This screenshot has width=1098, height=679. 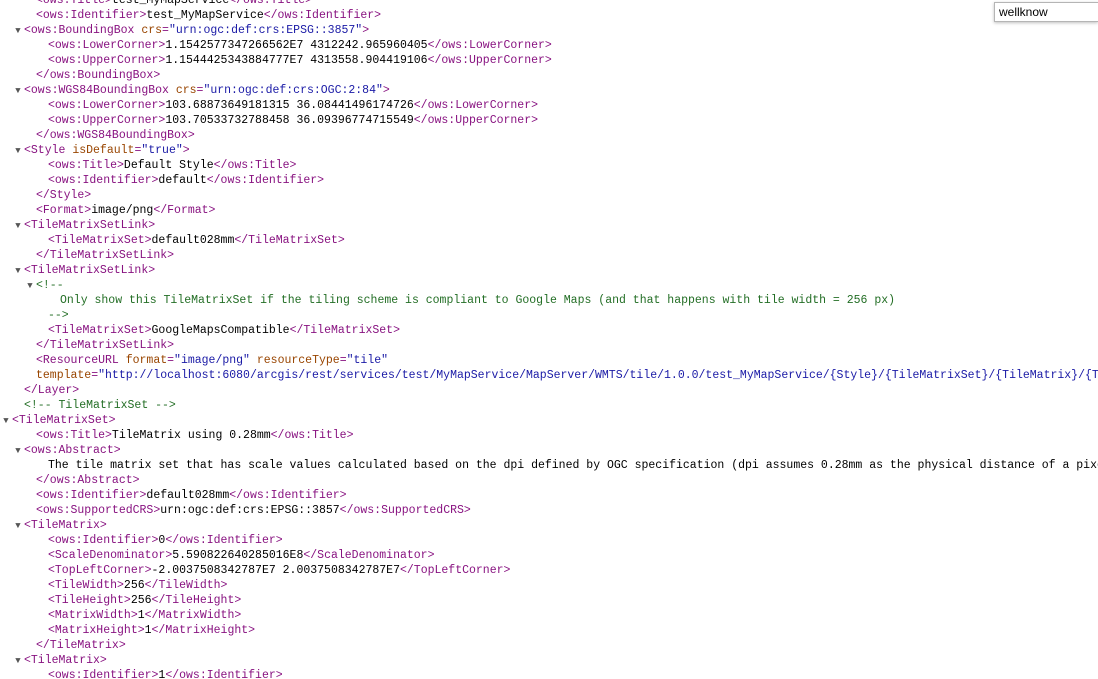 I want to click on xml-tag: <TileHeight>, so click(x=89, y=600).